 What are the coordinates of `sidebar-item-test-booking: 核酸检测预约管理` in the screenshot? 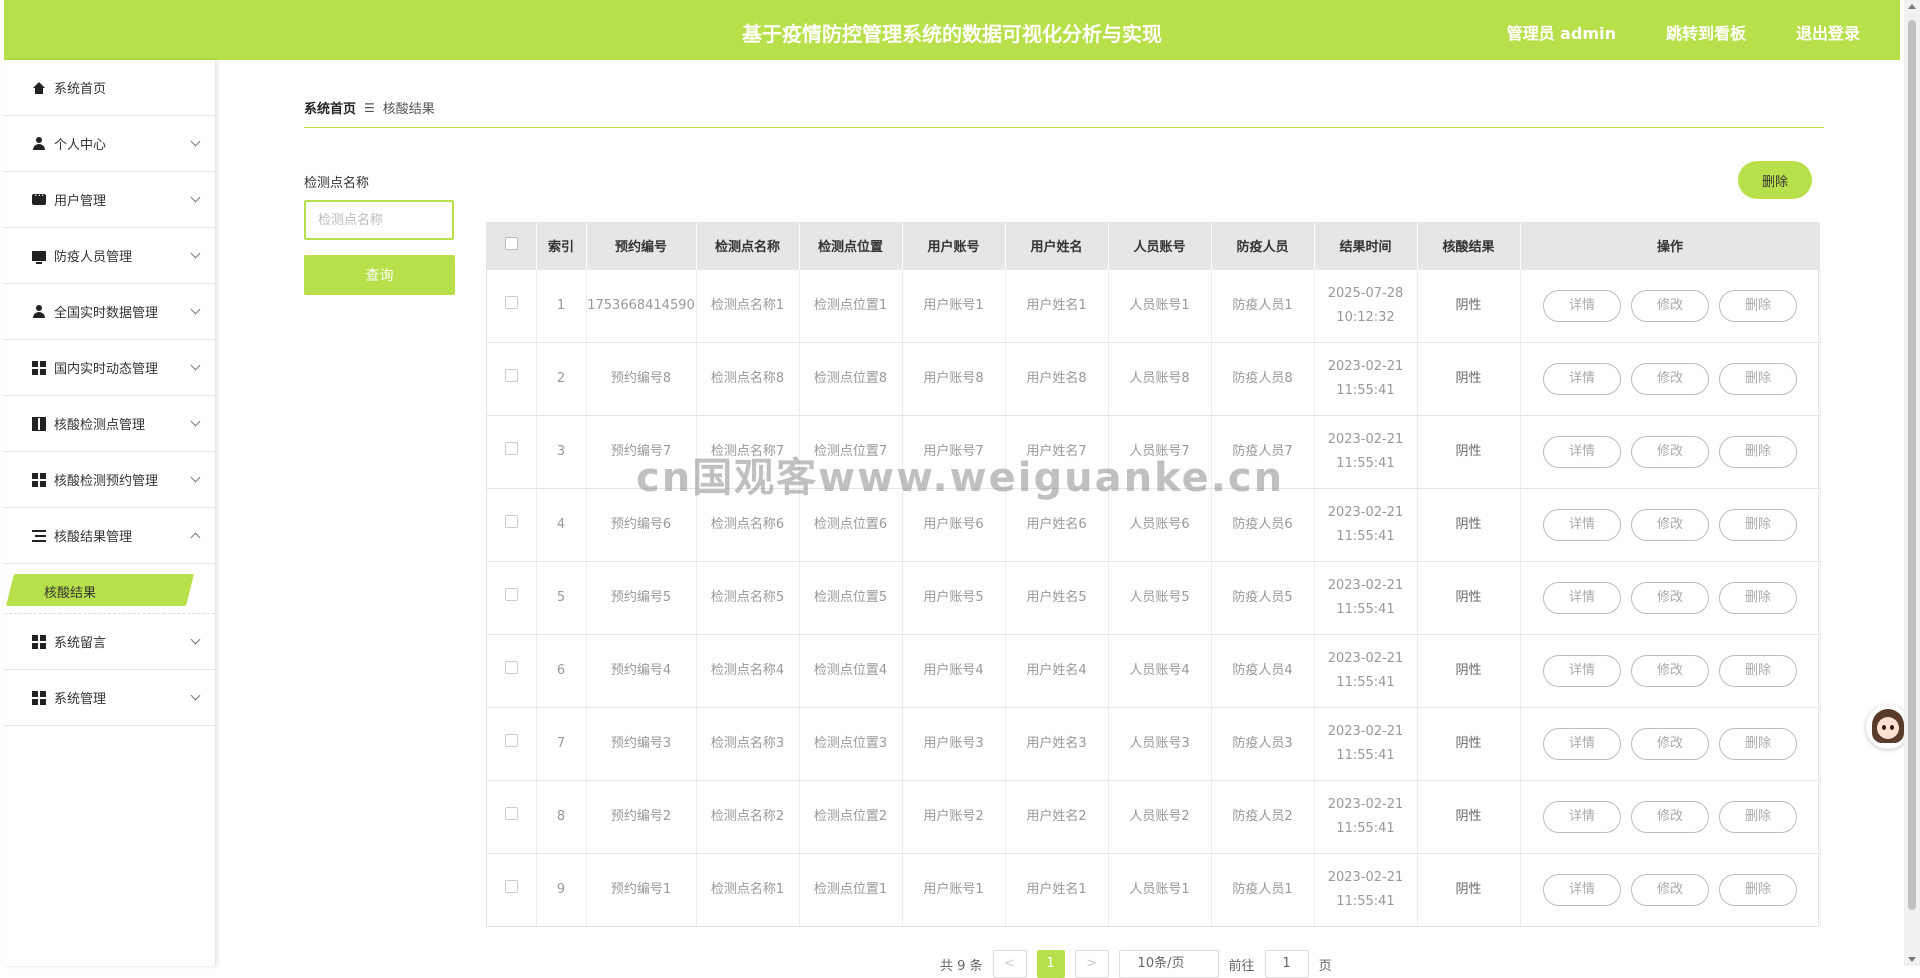 It's located at (109, 480).